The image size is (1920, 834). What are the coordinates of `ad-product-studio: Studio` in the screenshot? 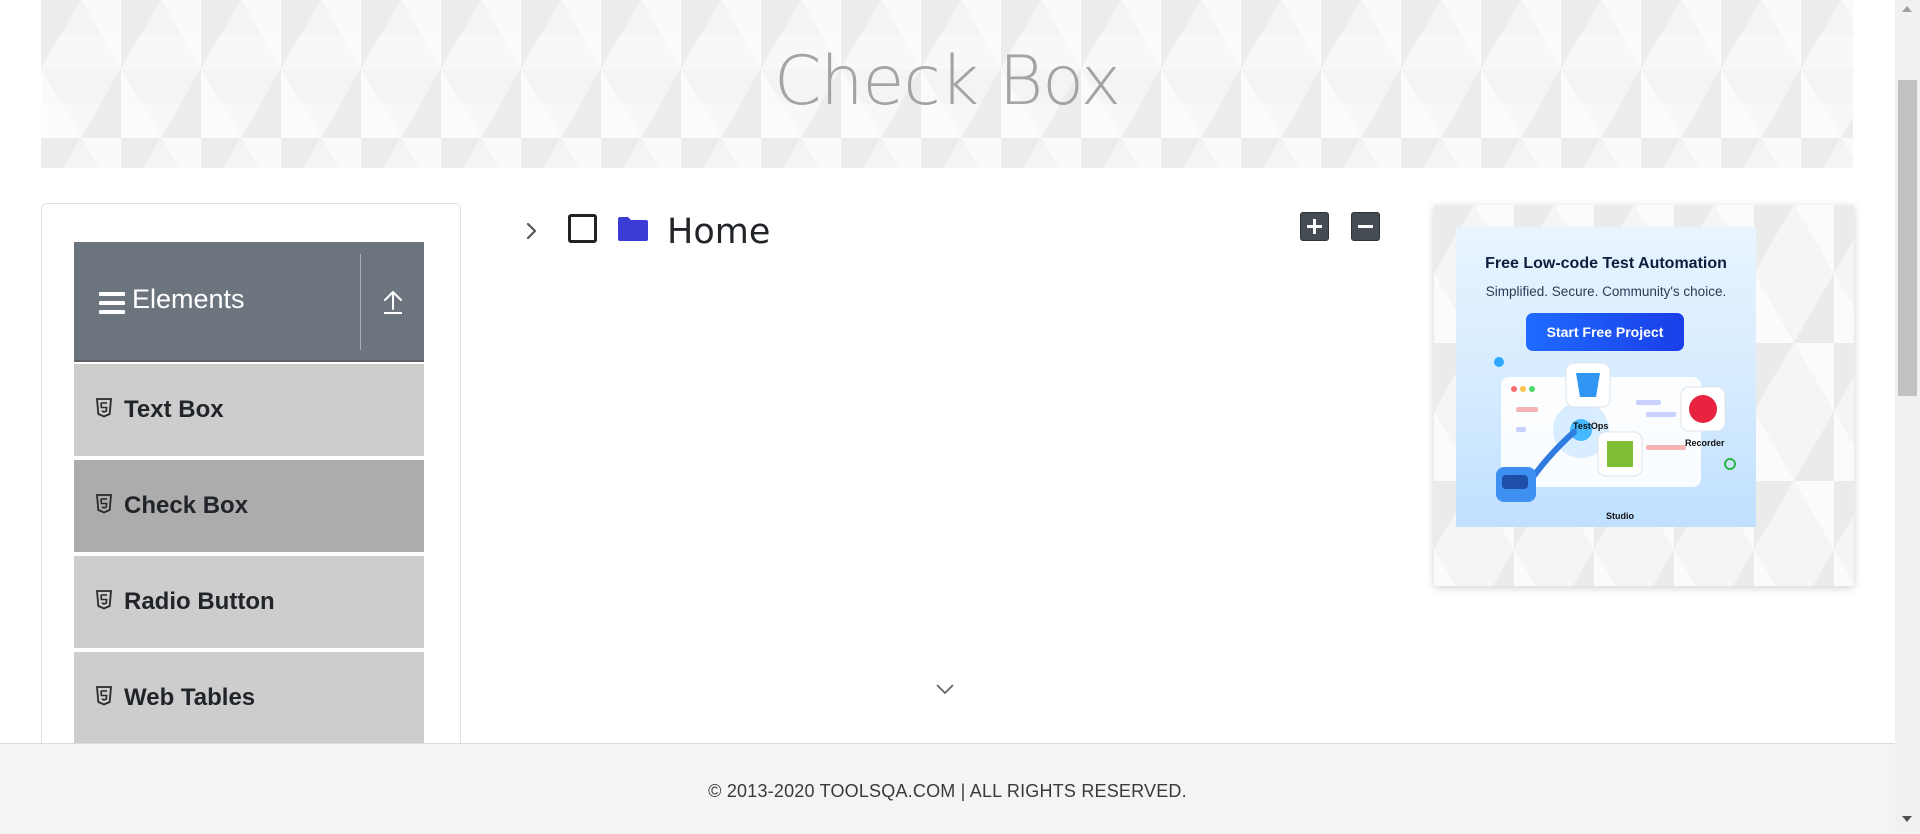 It's located at (1620, 516).